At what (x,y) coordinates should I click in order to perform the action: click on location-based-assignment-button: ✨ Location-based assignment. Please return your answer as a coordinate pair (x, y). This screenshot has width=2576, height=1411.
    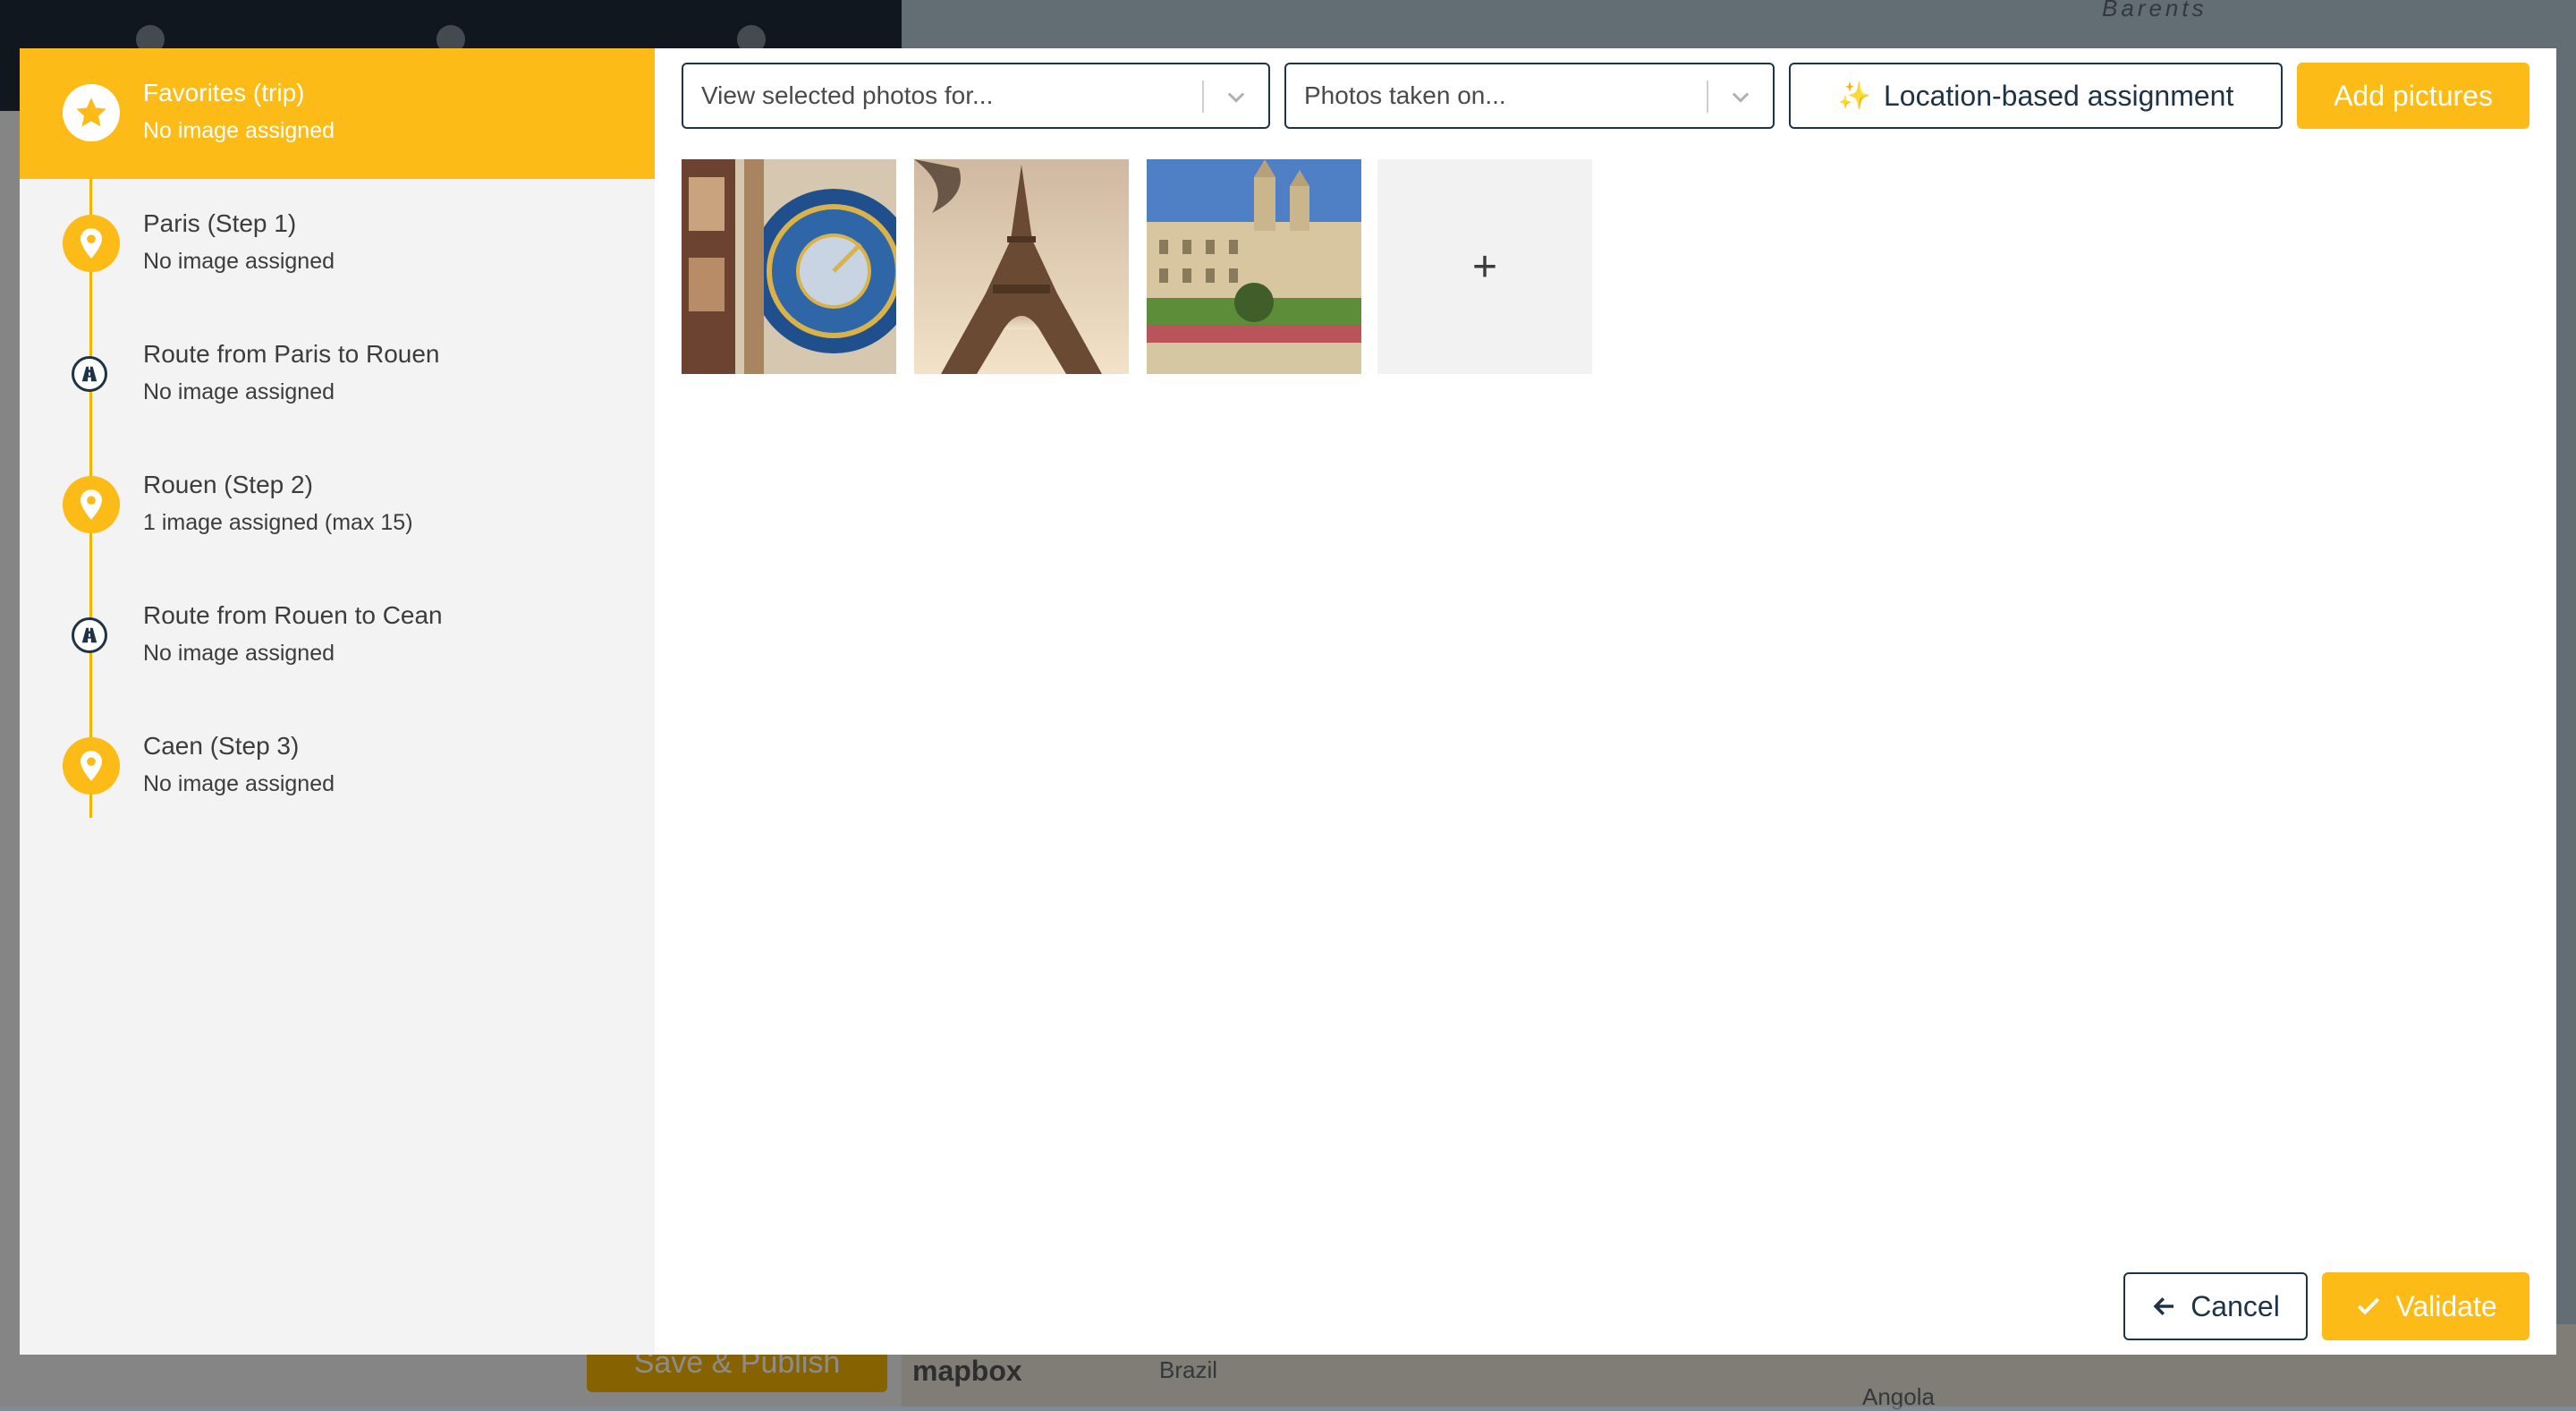
    Looking at the image, I should click on (2036, 96).